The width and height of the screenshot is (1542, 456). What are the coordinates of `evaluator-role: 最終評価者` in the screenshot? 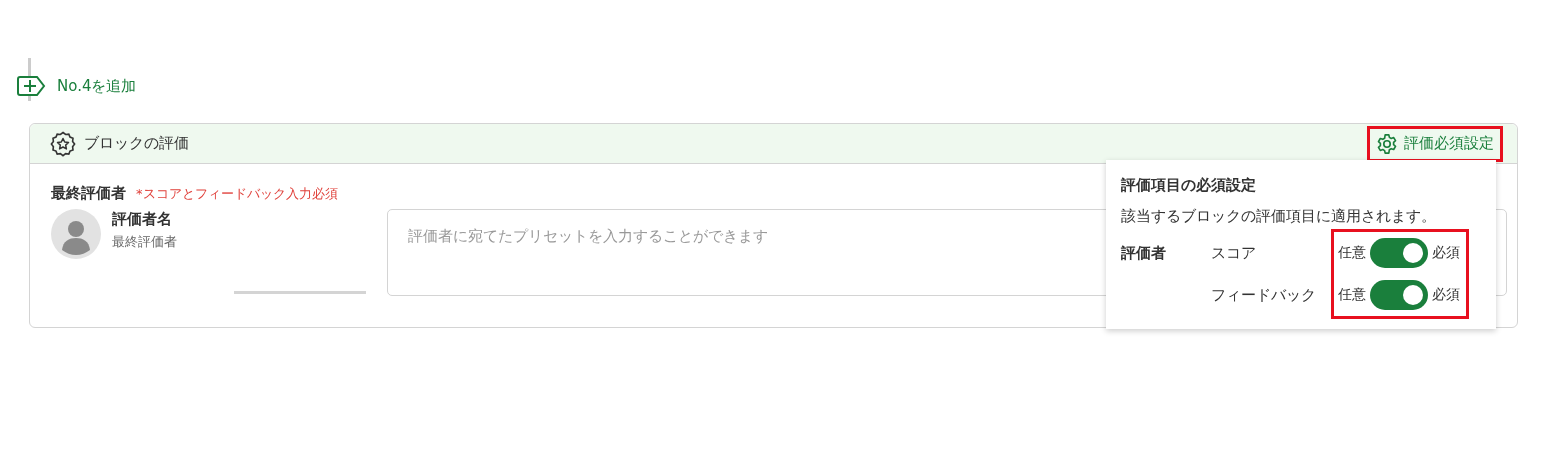 It's located at (144, 242).